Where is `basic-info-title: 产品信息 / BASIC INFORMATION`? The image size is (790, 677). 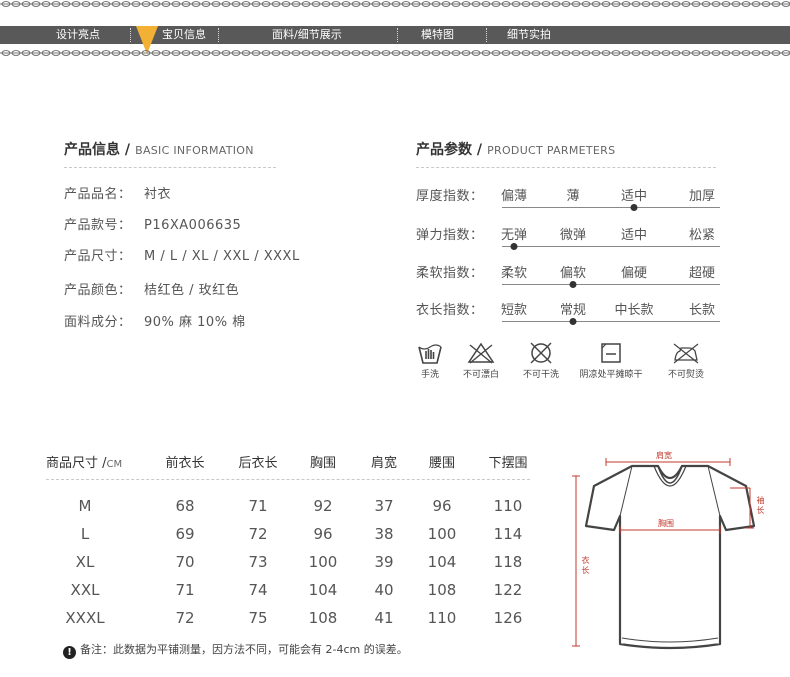
basic-info-title: 产品信息 / BASIC INFORMATION is located at coordinates (159, 149).